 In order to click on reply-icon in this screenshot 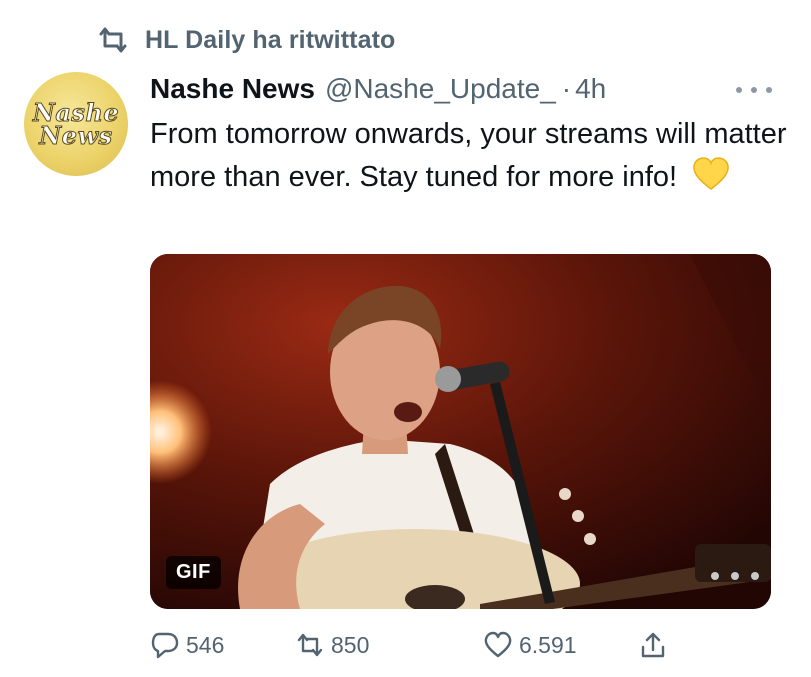, I will do `click(165, 645)`.